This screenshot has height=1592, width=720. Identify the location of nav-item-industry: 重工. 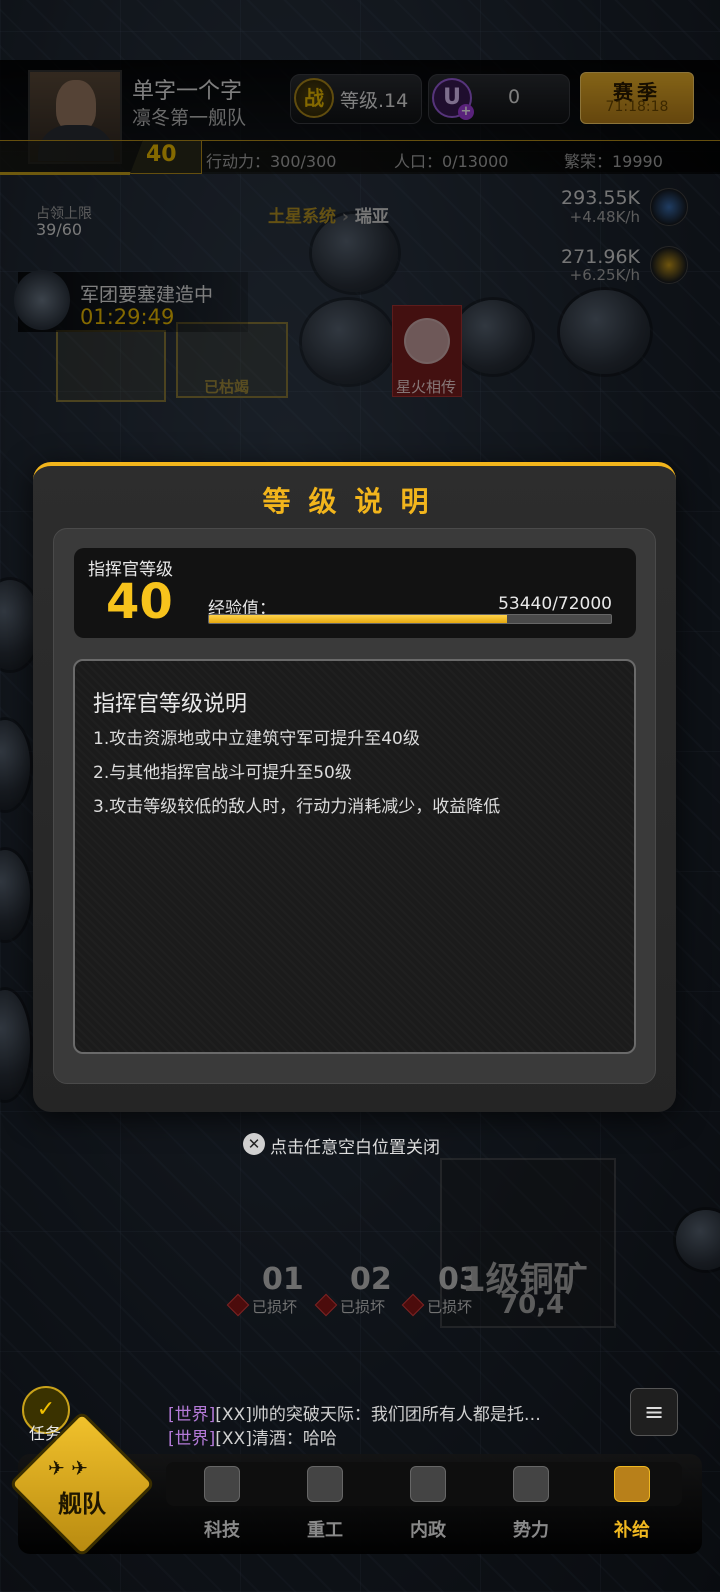
(325, 1529).